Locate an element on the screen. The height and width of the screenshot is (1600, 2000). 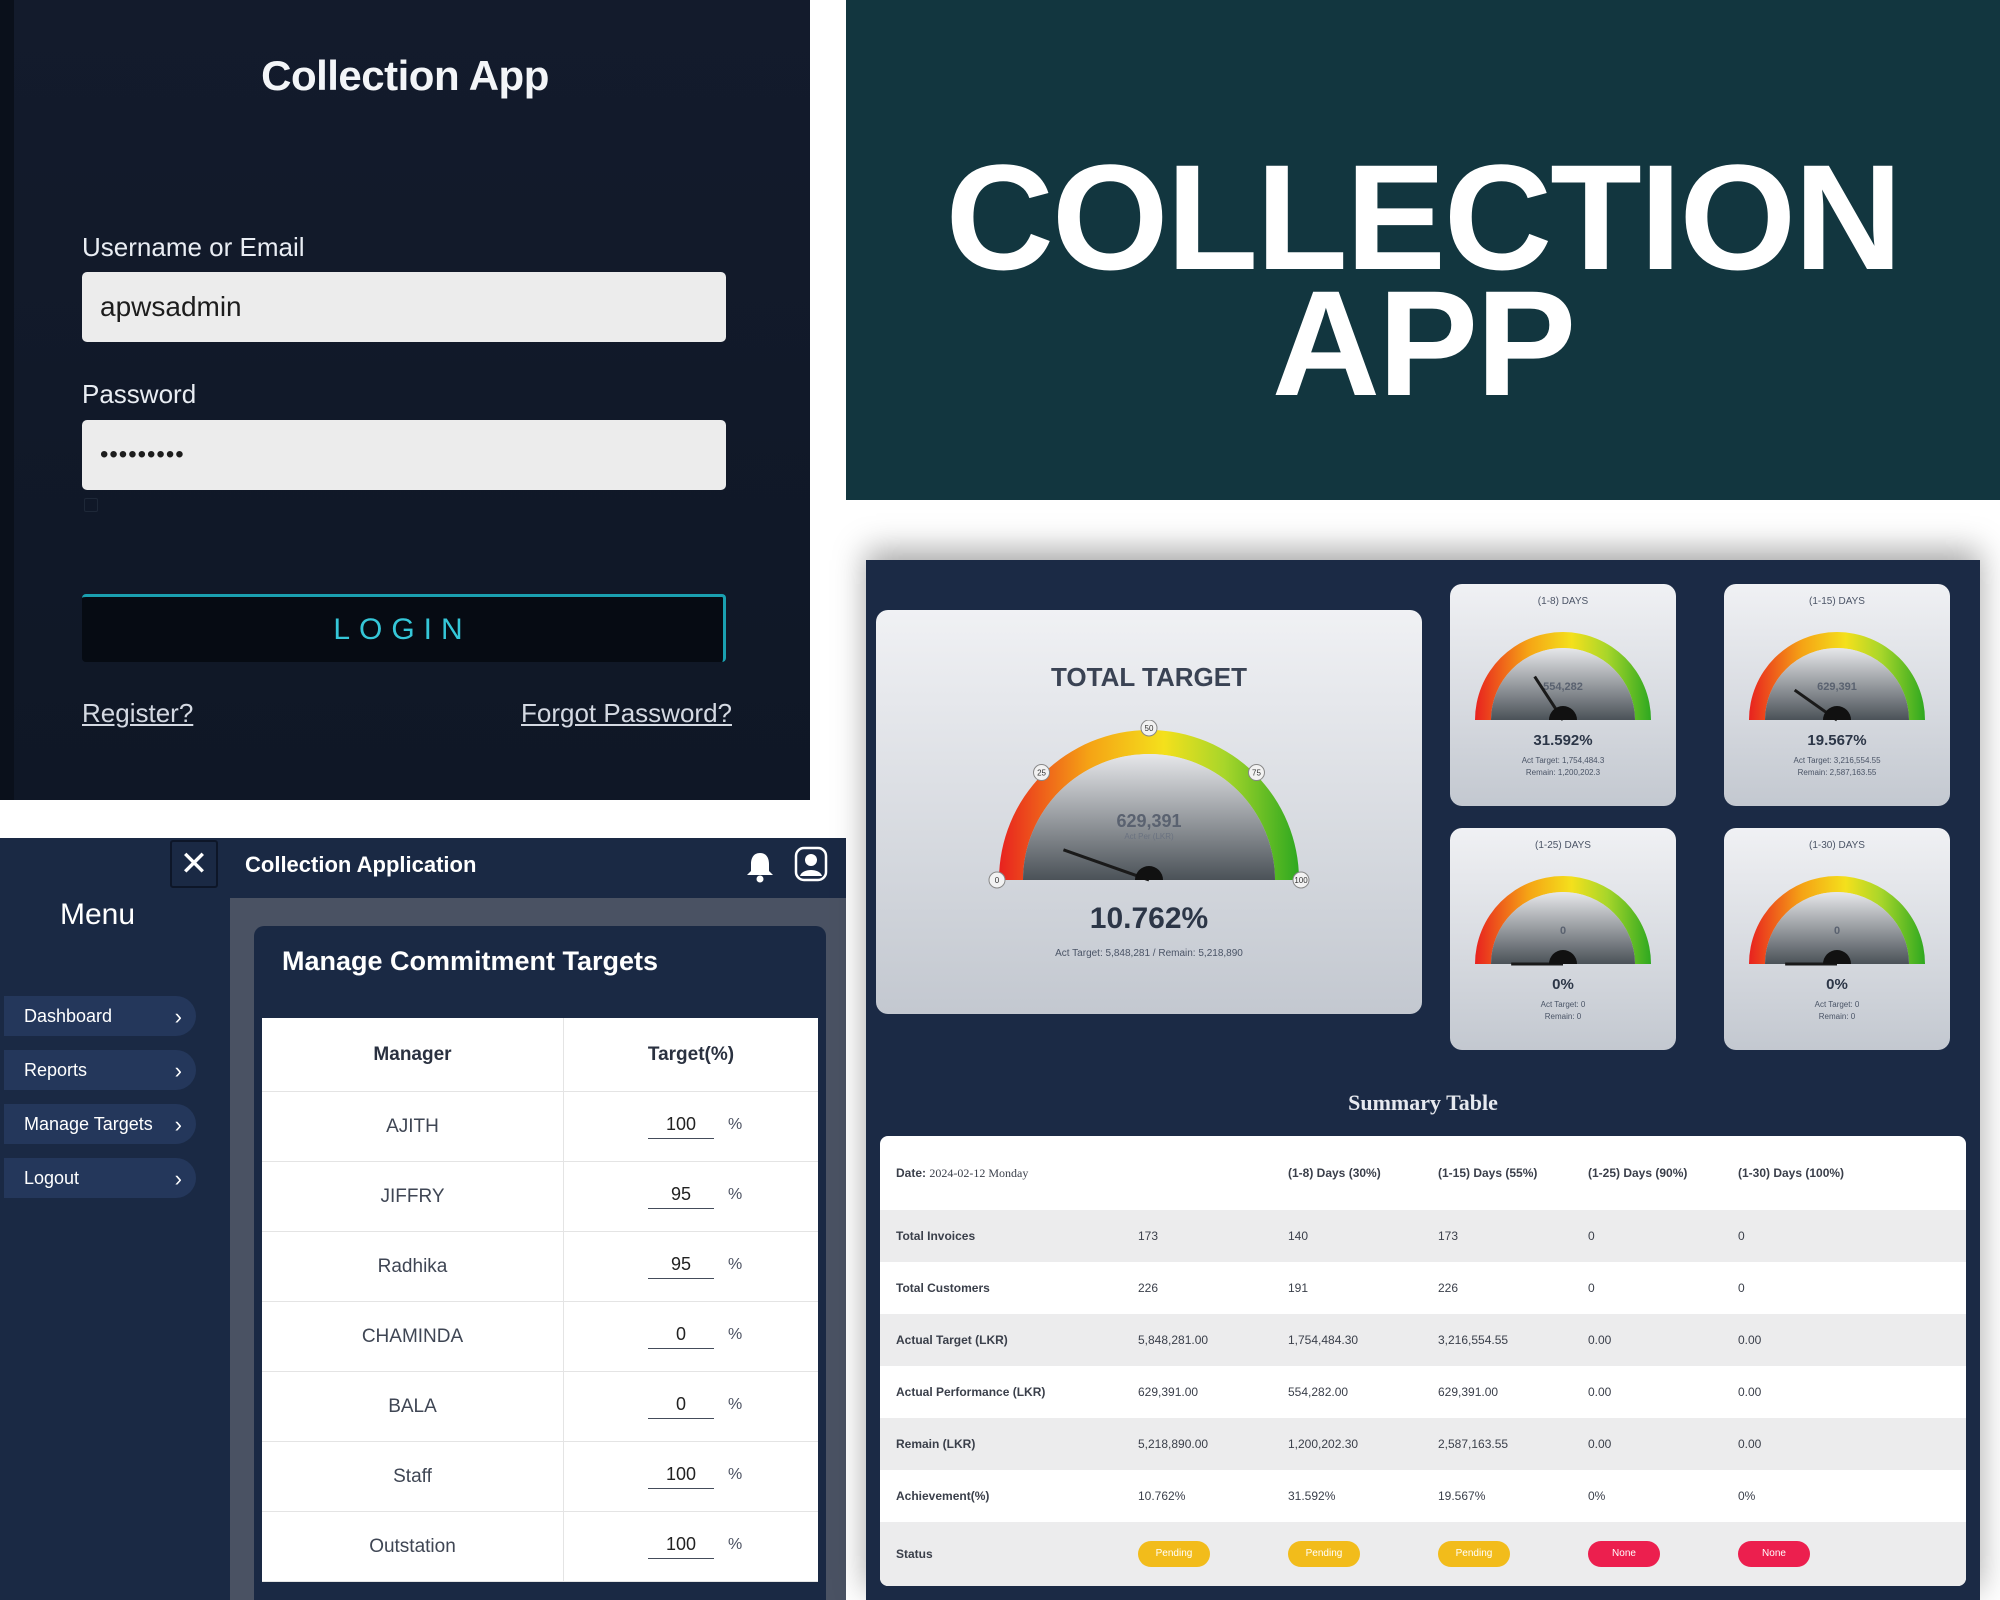
status-badge: None is located at coordinates (1624, 1554).